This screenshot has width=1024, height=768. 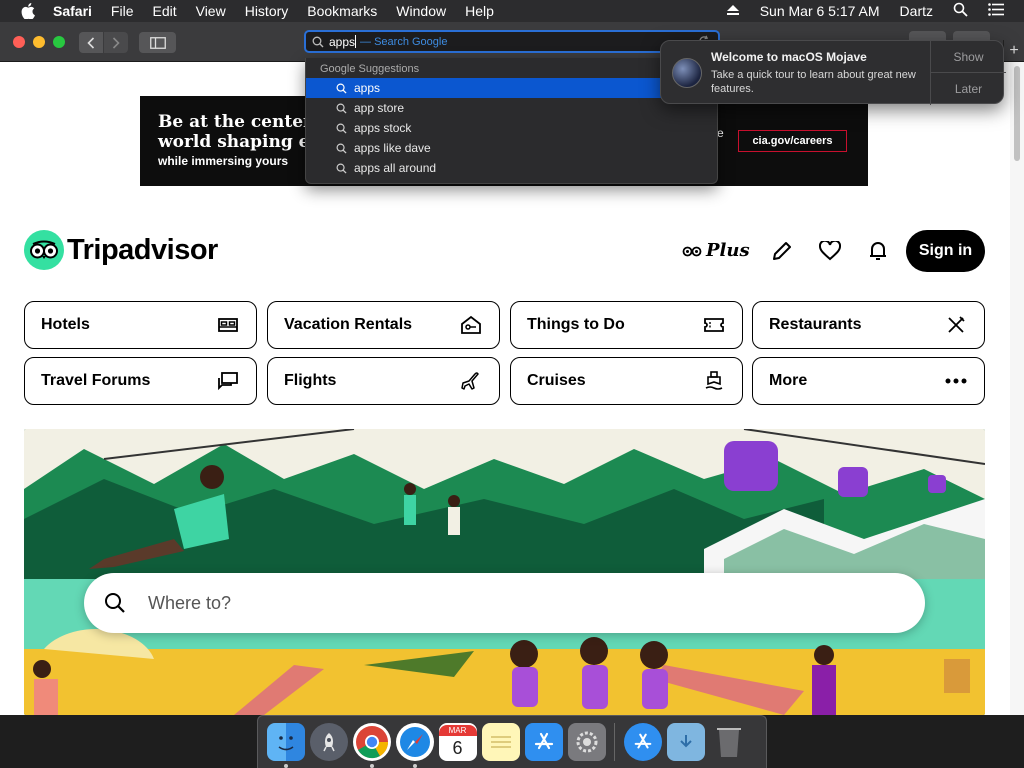 I want to click on heart-icon, so click(x=830, y=251).